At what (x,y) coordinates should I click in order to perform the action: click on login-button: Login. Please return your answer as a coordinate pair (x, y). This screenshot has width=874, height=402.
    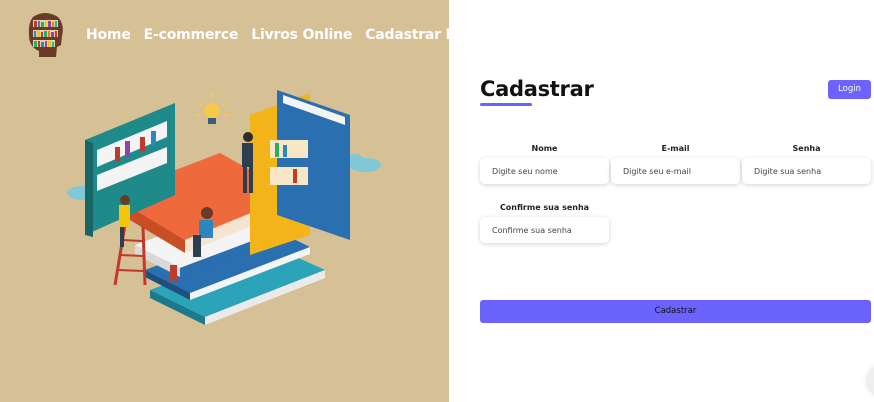
    Looking at the image, I should click on (849, 89).